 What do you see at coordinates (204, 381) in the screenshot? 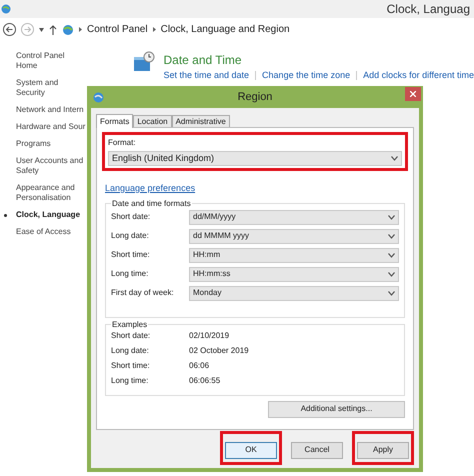
I see `example-value: 06:06:55` at bounding box center [204, 381].